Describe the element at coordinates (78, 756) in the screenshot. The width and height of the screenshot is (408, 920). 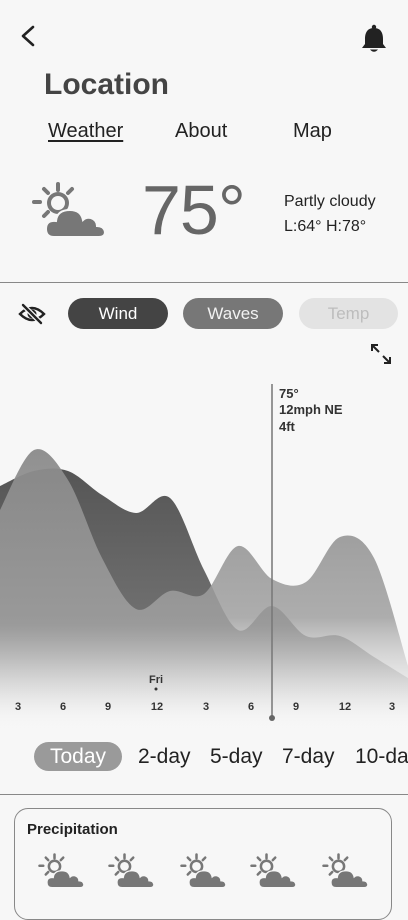
I see `range-today: Today` at that location.